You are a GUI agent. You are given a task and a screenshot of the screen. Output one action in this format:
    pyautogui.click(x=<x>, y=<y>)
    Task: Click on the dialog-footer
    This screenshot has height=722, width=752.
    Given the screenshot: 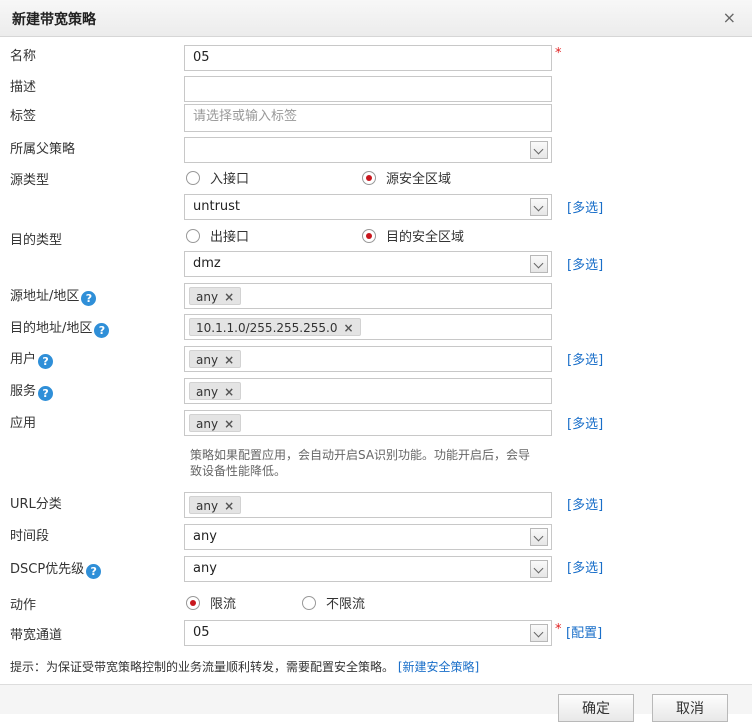 What is the action you would take?
    pyautogui.click(x=376, y=699)
    